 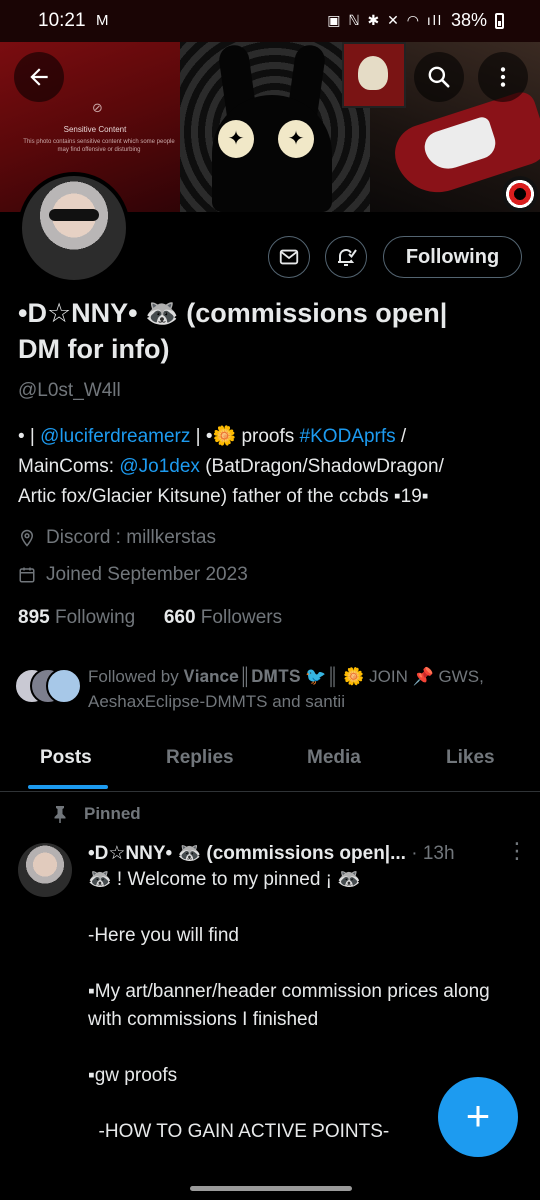 What do you see at coordinates (401, 436) in the screenshot?
I see `bio-text: /` at bounding box center [401, 436].